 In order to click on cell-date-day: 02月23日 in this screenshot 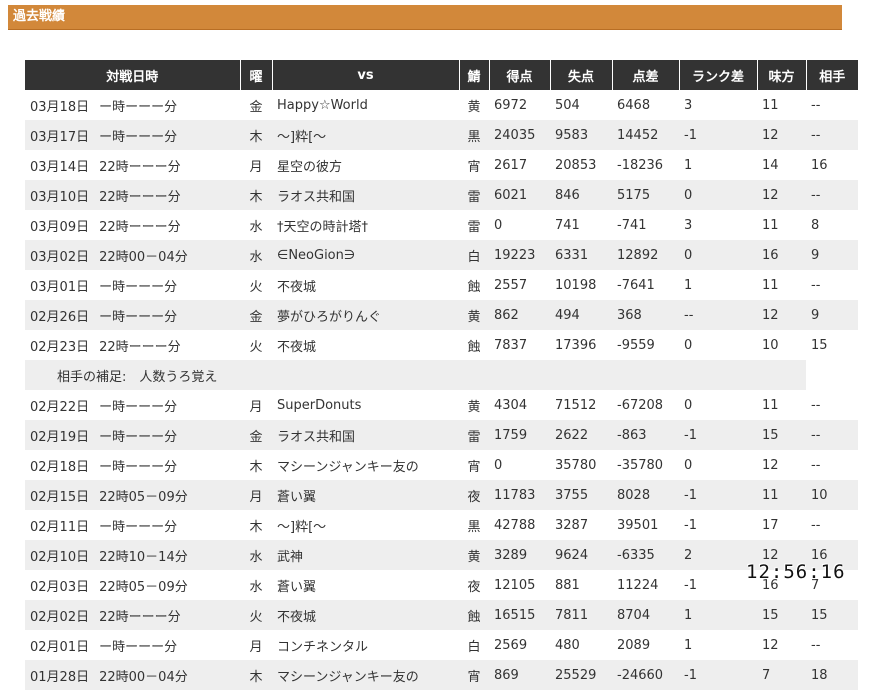, I will do `click(60, 347)`.